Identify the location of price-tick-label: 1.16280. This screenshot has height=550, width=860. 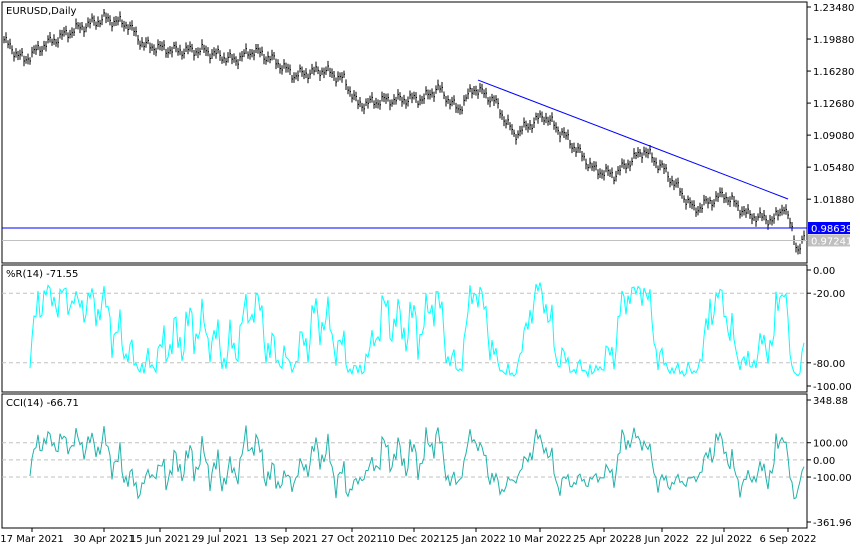
(833, 72).